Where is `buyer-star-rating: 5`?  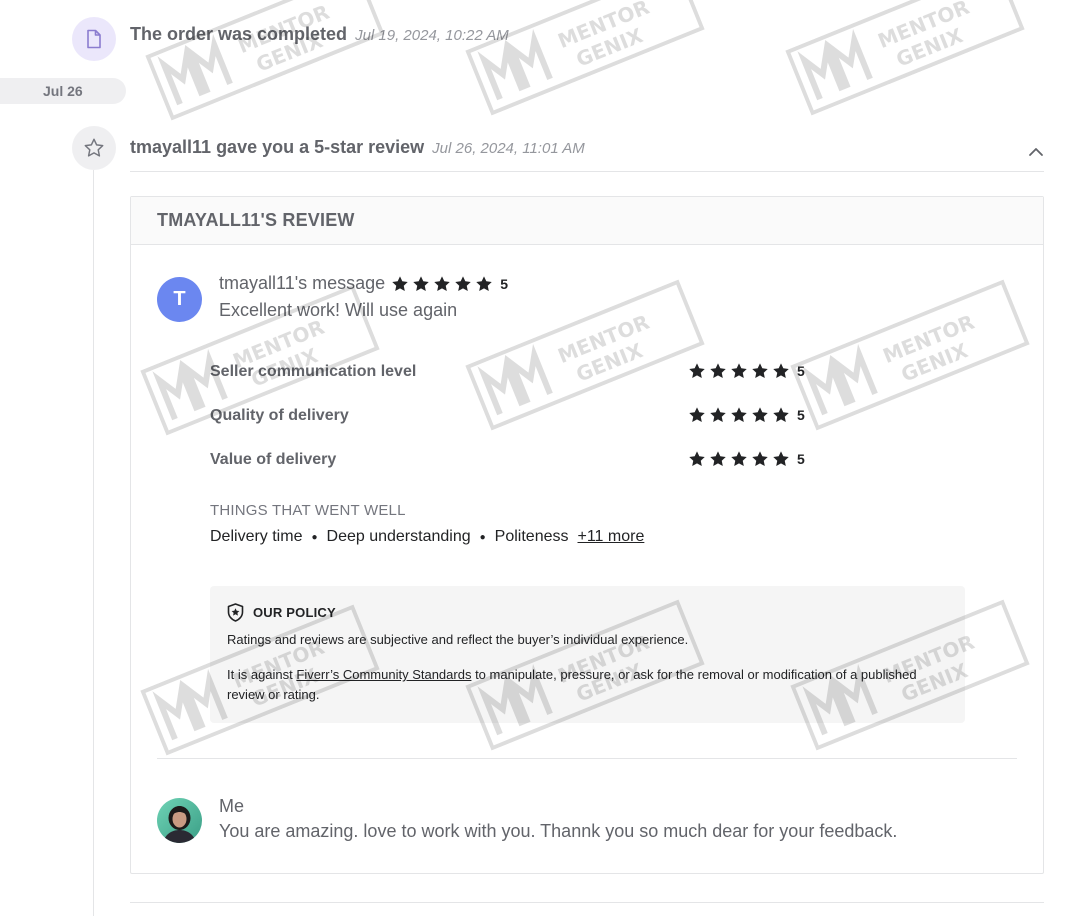
buyer-star-rating: 5 is located at coordinates (449, 284).